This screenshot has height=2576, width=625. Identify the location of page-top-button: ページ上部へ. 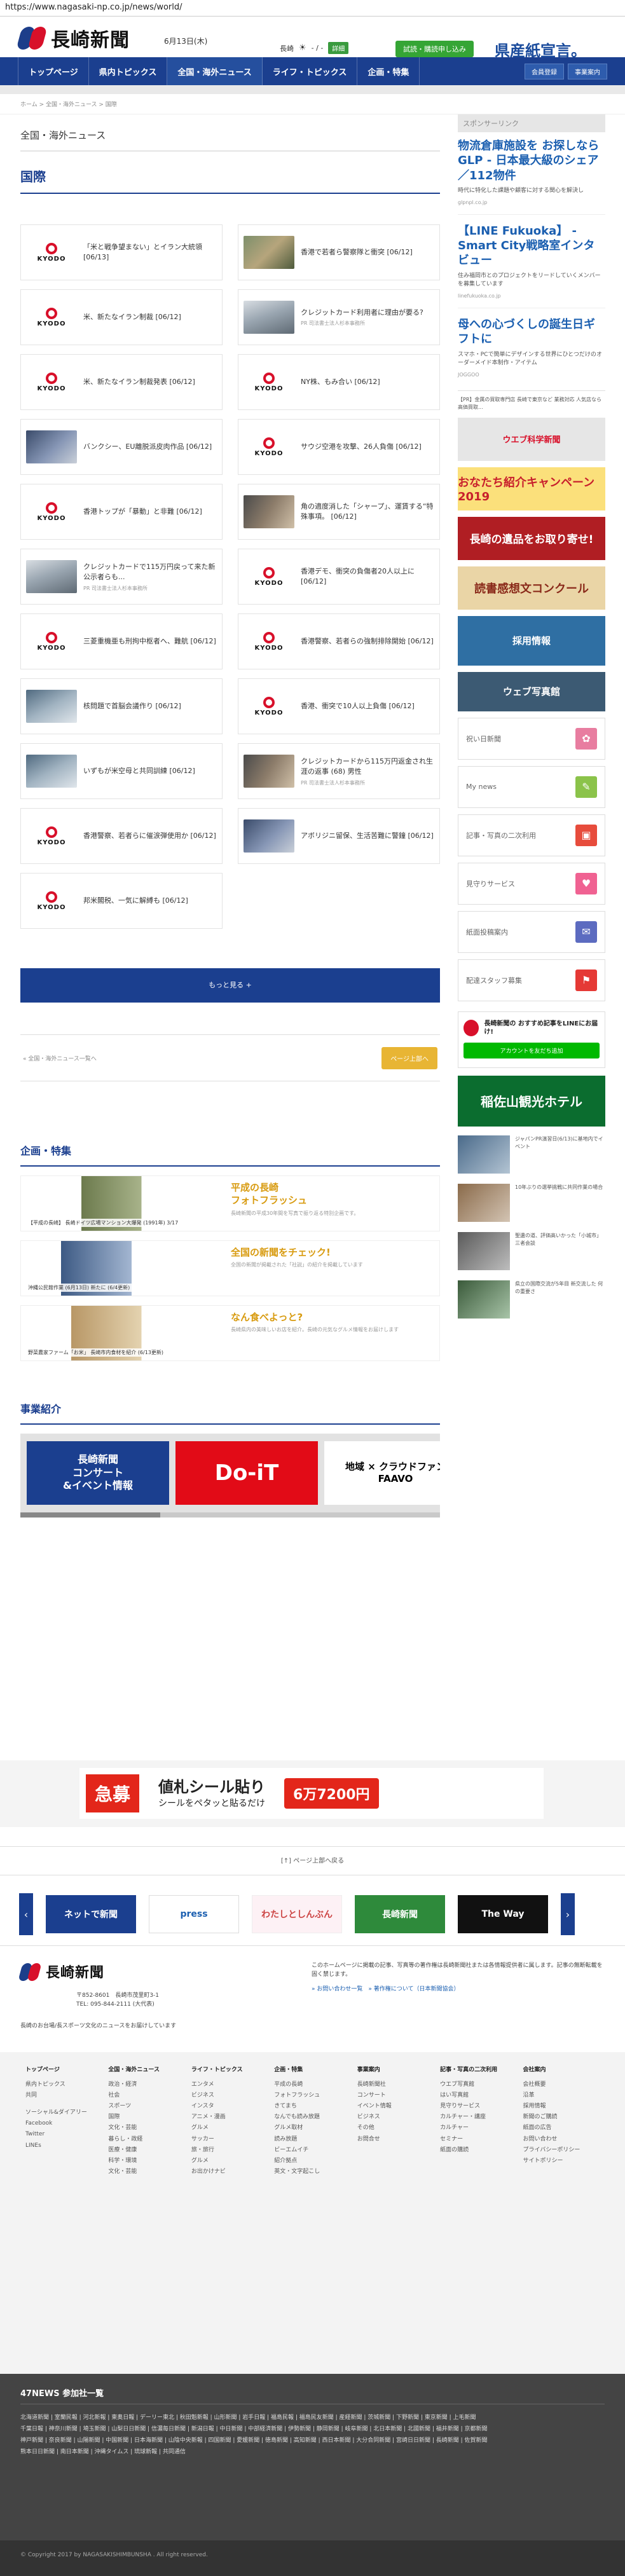
(409, 1057).